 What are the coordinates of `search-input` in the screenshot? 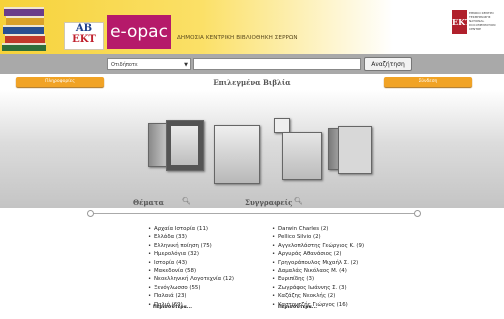 It's located at (277, 64).